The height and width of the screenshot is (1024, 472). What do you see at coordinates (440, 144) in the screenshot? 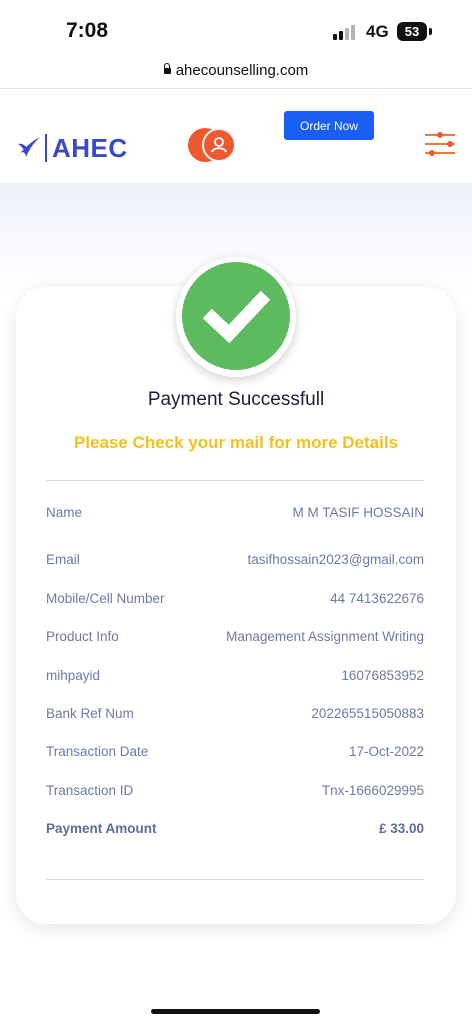
I see `filter-menu-icon` at bounding box center [440, 144].